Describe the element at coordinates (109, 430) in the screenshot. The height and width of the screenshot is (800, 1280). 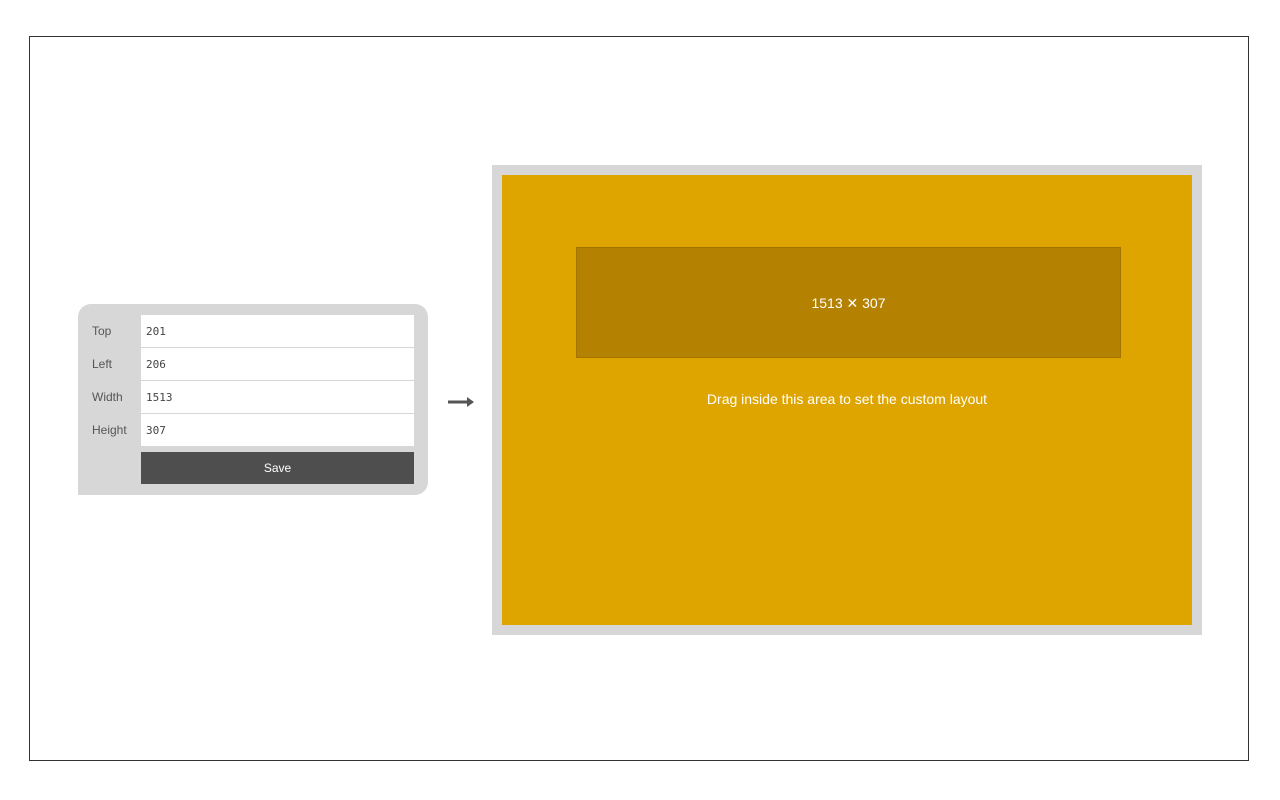
I see `height-label: Height` at that location.